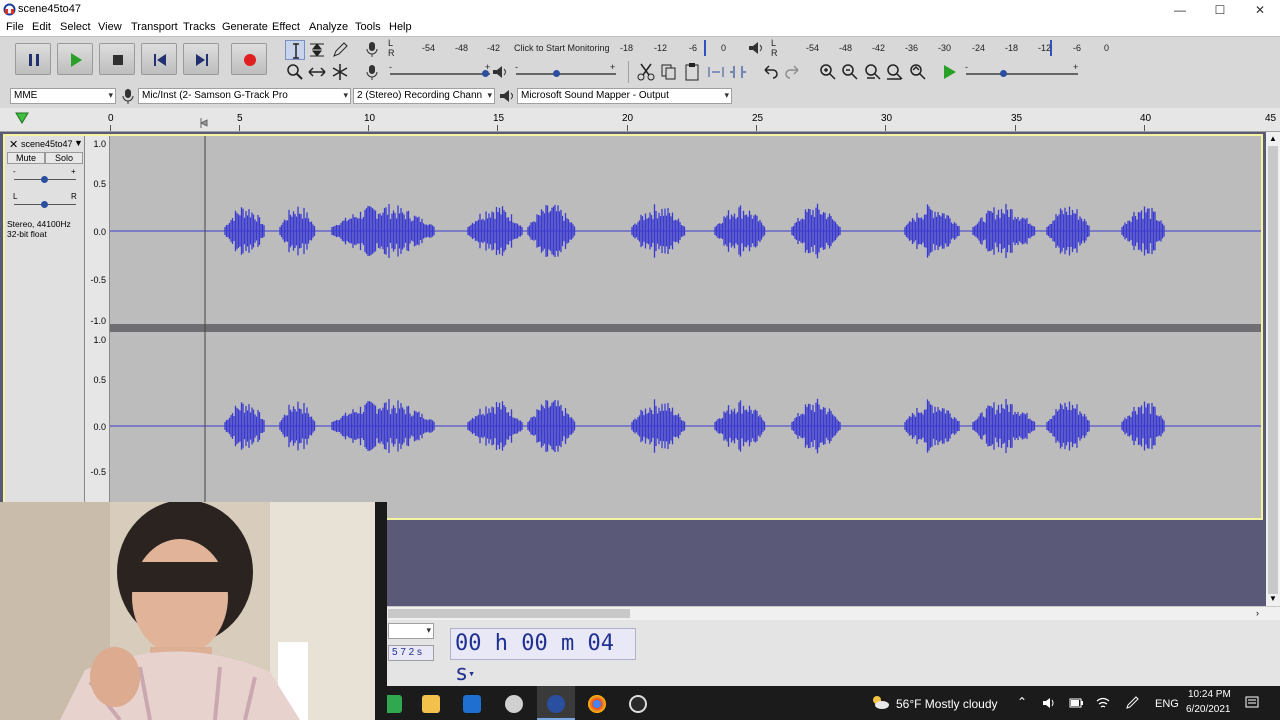 Image resolution: width=1280 pixels, height=720 pixels. I want to click on vertical-scroll-thumb, so click(1273, 370).